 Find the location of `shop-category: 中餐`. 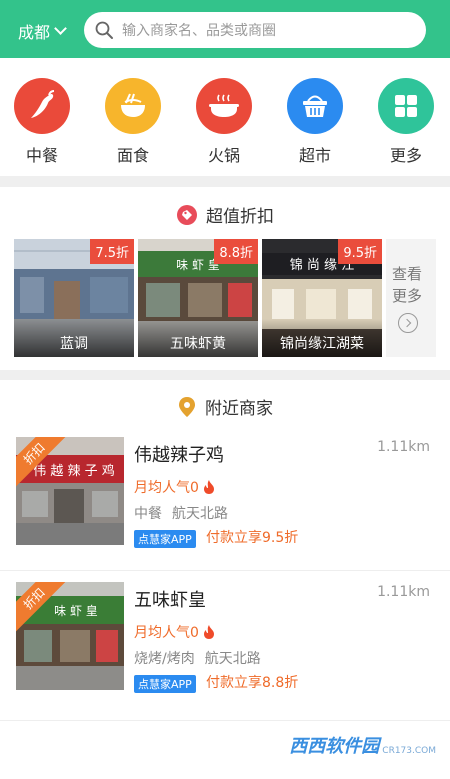

shop-category: 中餐 is located at coordinates (148, 514).